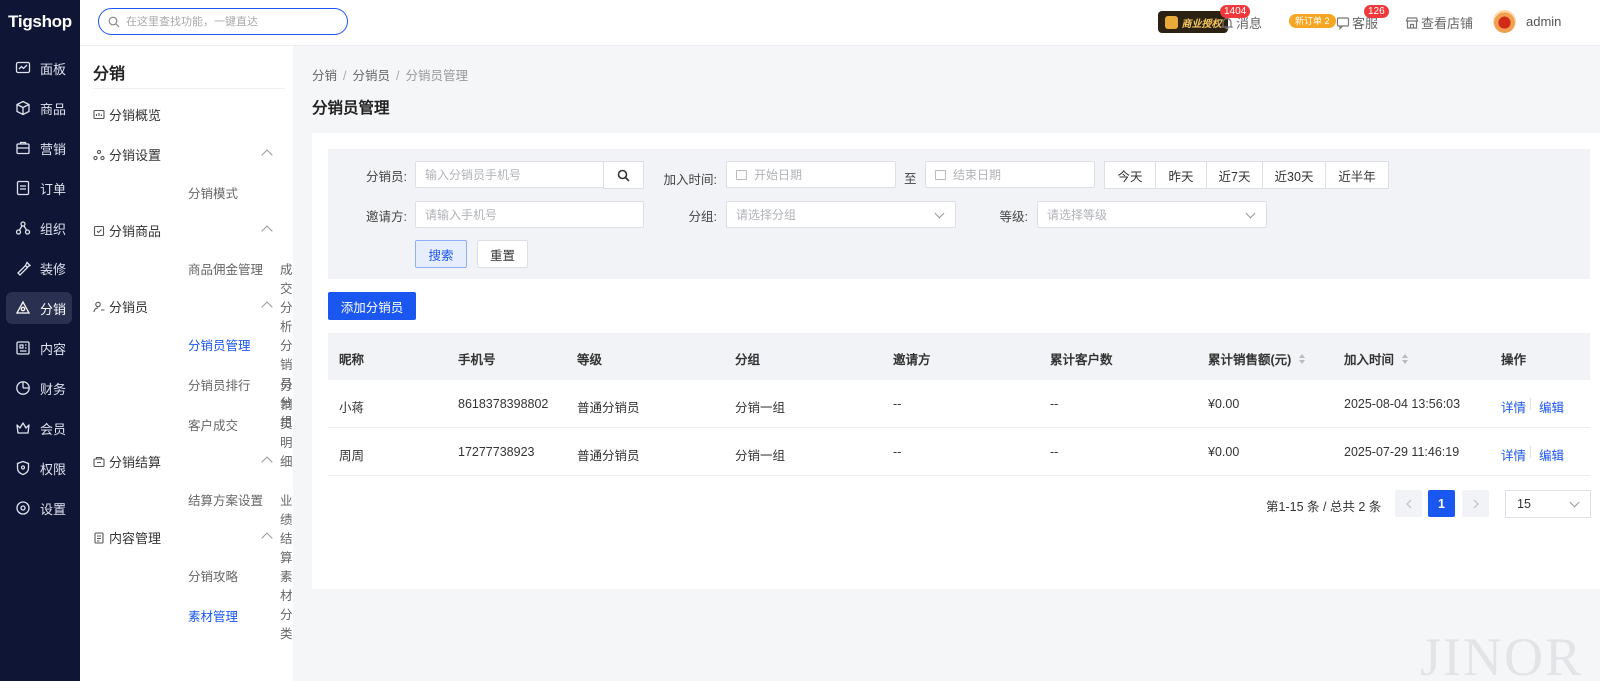  I want to click on messages-count-badge: 1404, so click(1235, 11).